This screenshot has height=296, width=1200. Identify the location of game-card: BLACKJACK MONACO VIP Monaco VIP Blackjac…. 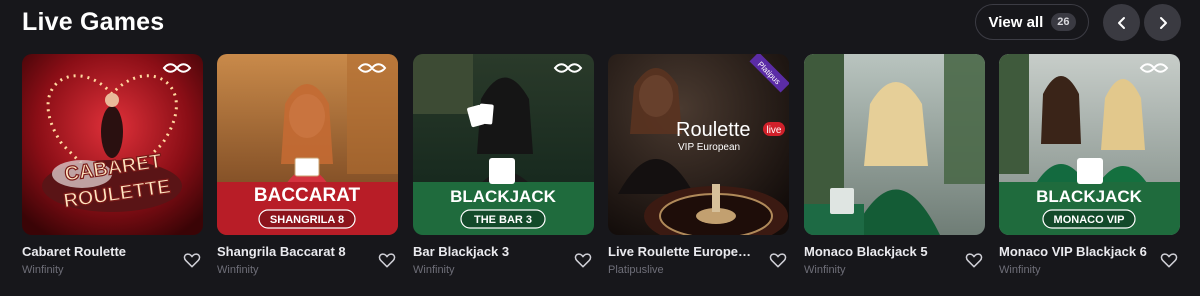
(1089, 170).